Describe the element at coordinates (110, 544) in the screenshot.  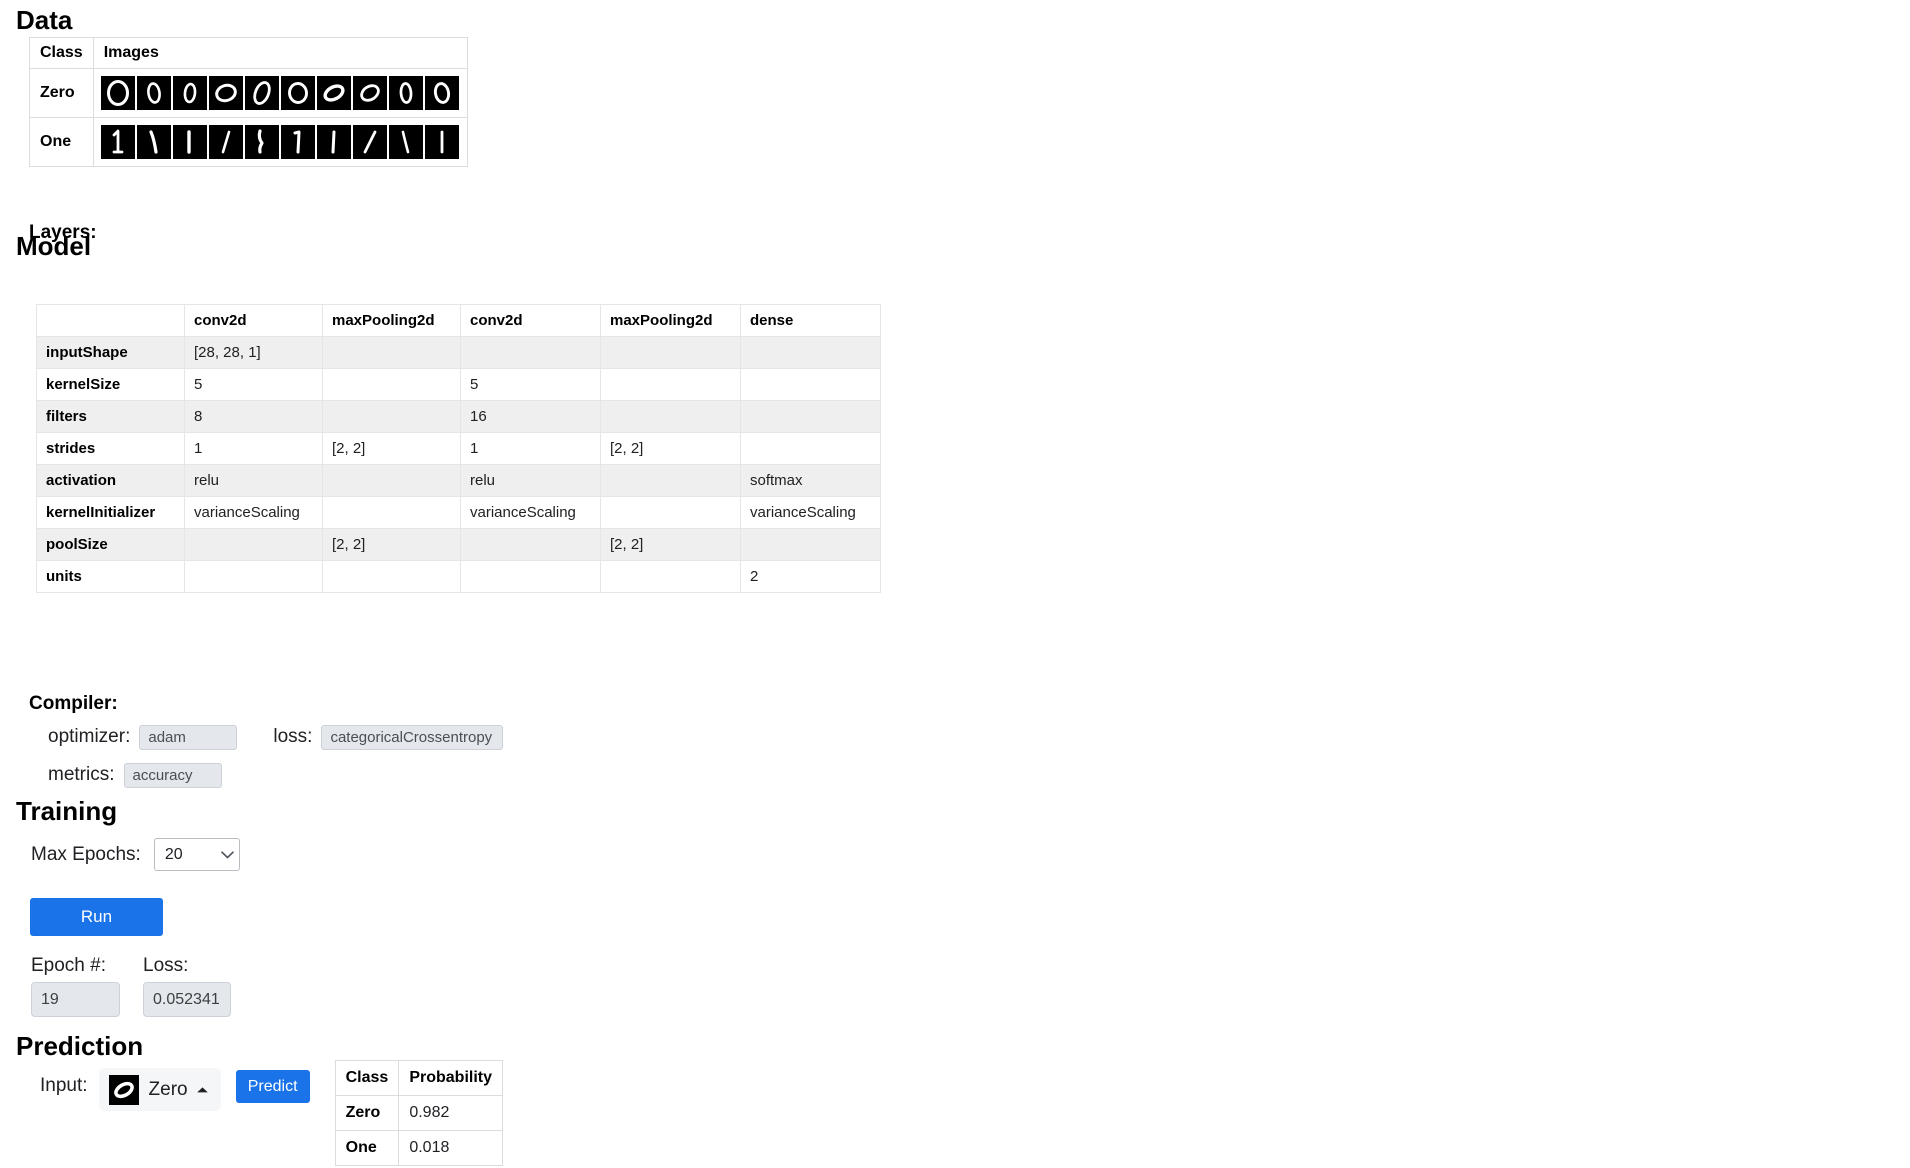
I see `layers-property-label: poolSize` at that location.